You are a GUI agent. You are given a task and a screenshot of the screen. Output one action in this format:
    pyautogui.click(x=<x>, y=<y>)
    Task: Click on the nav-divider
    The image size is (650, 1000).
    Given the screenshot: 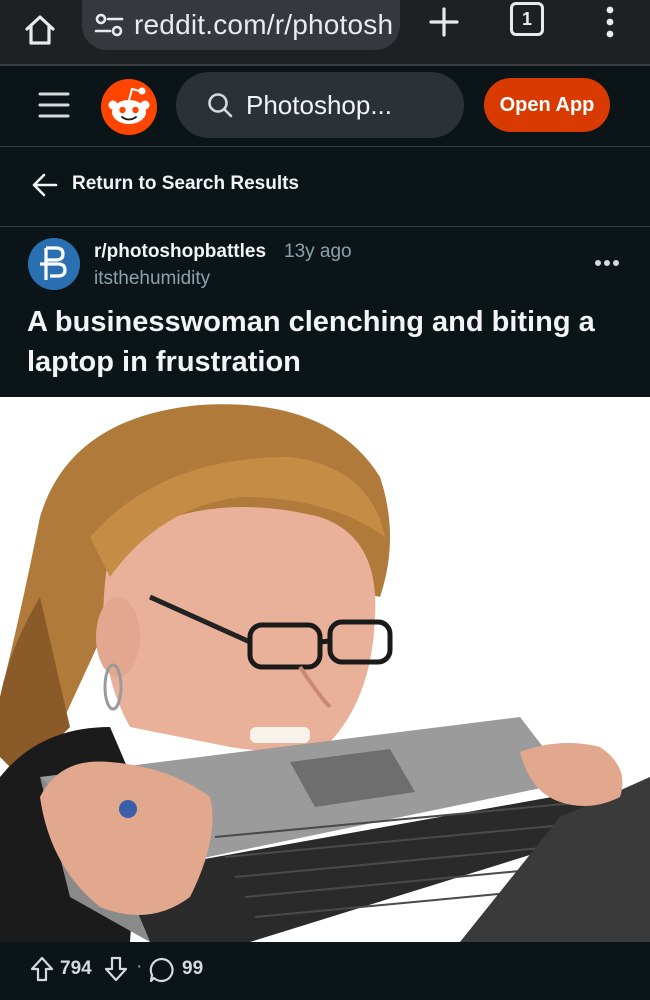 What is the action you would take?
    pyautogui.click(x=325, y=226)
    